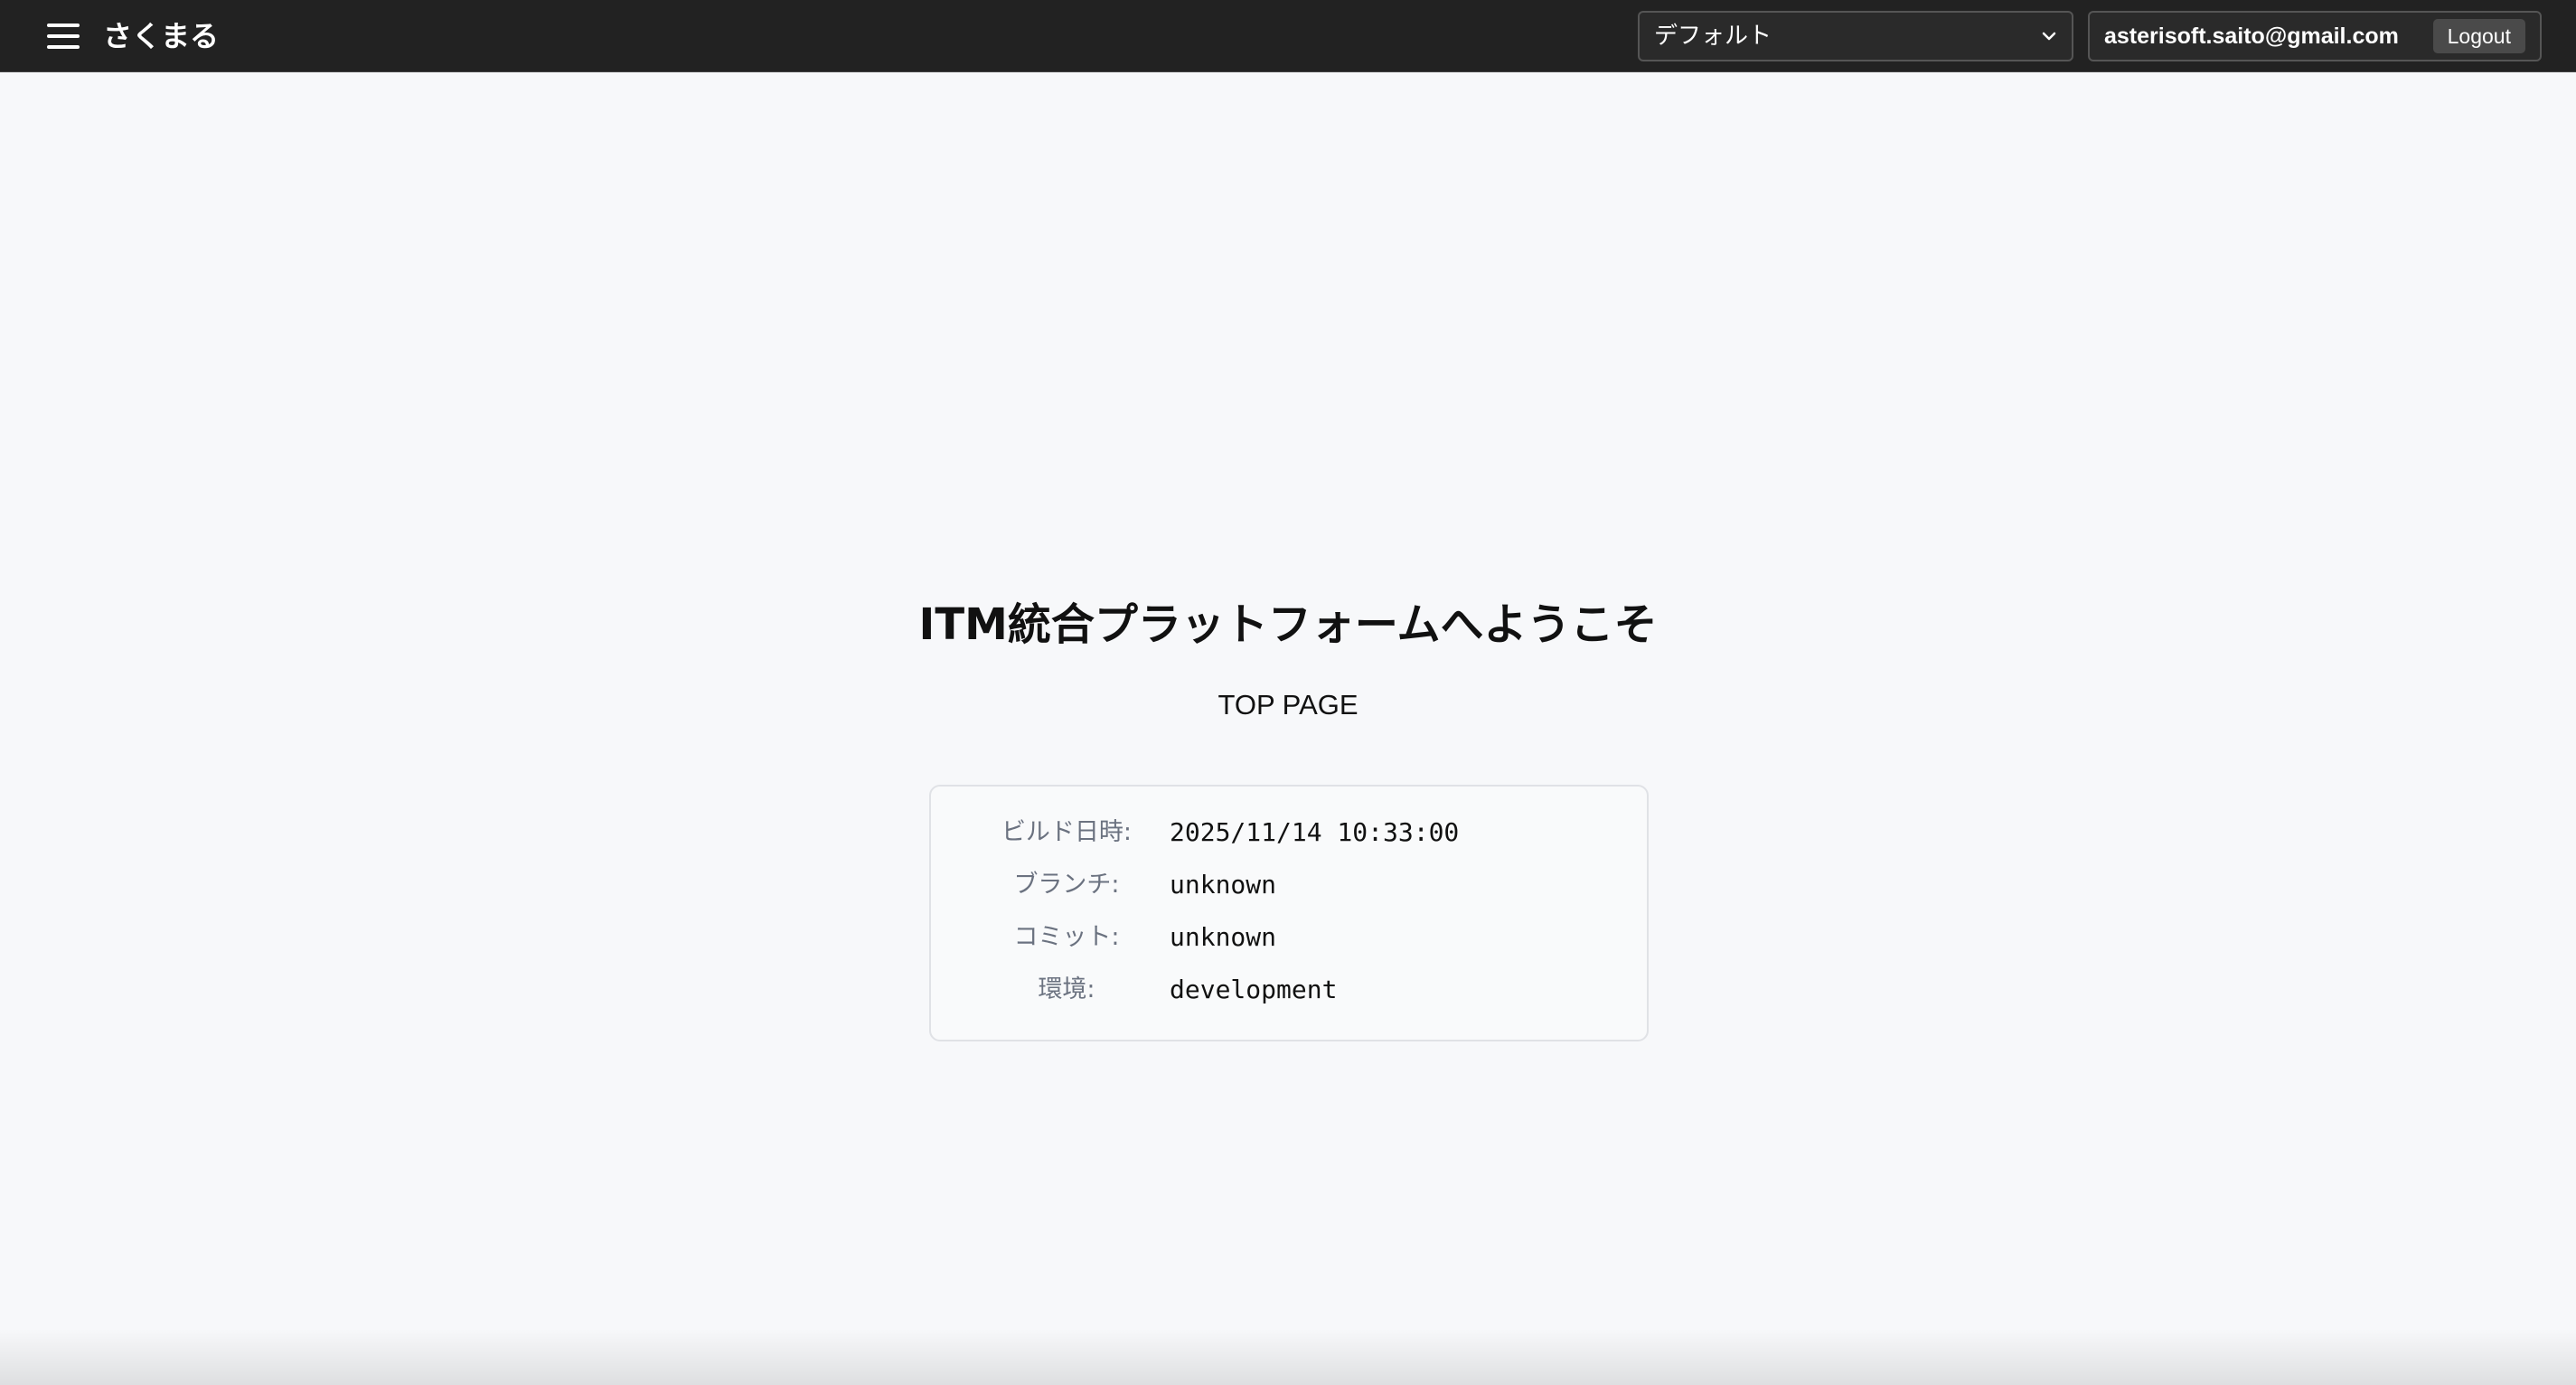 The image size is (2576, 1385). What do you see at coordinates (1289, 937) in the screenshot?
I see `build-info-row: コミット: unknown` at bounding box center [1289, 937].